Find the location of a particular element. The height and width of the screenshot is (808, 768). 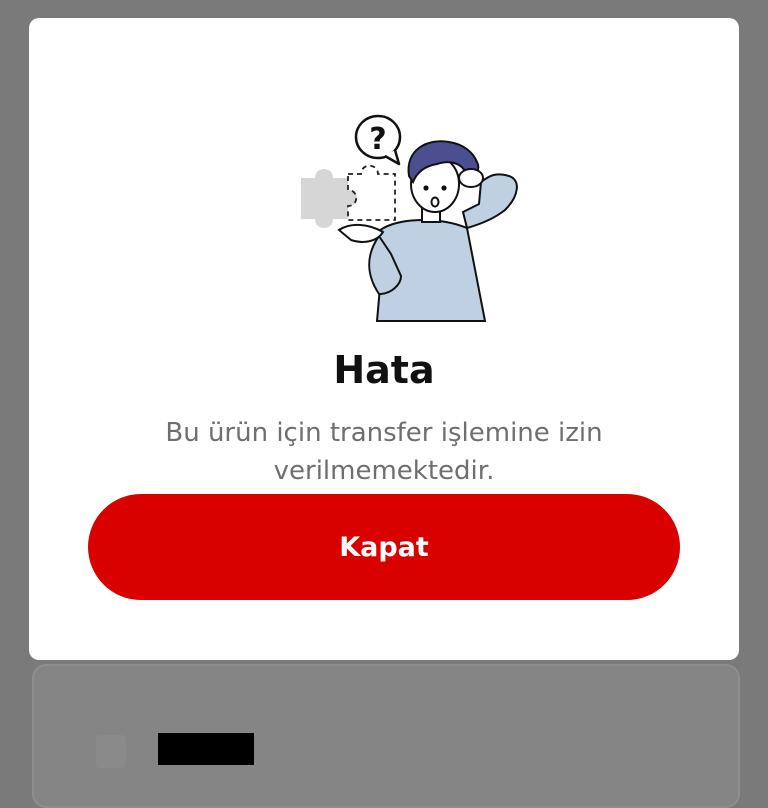

confused-person-puzzle-icon: ? is located at coordinates (409, 218).